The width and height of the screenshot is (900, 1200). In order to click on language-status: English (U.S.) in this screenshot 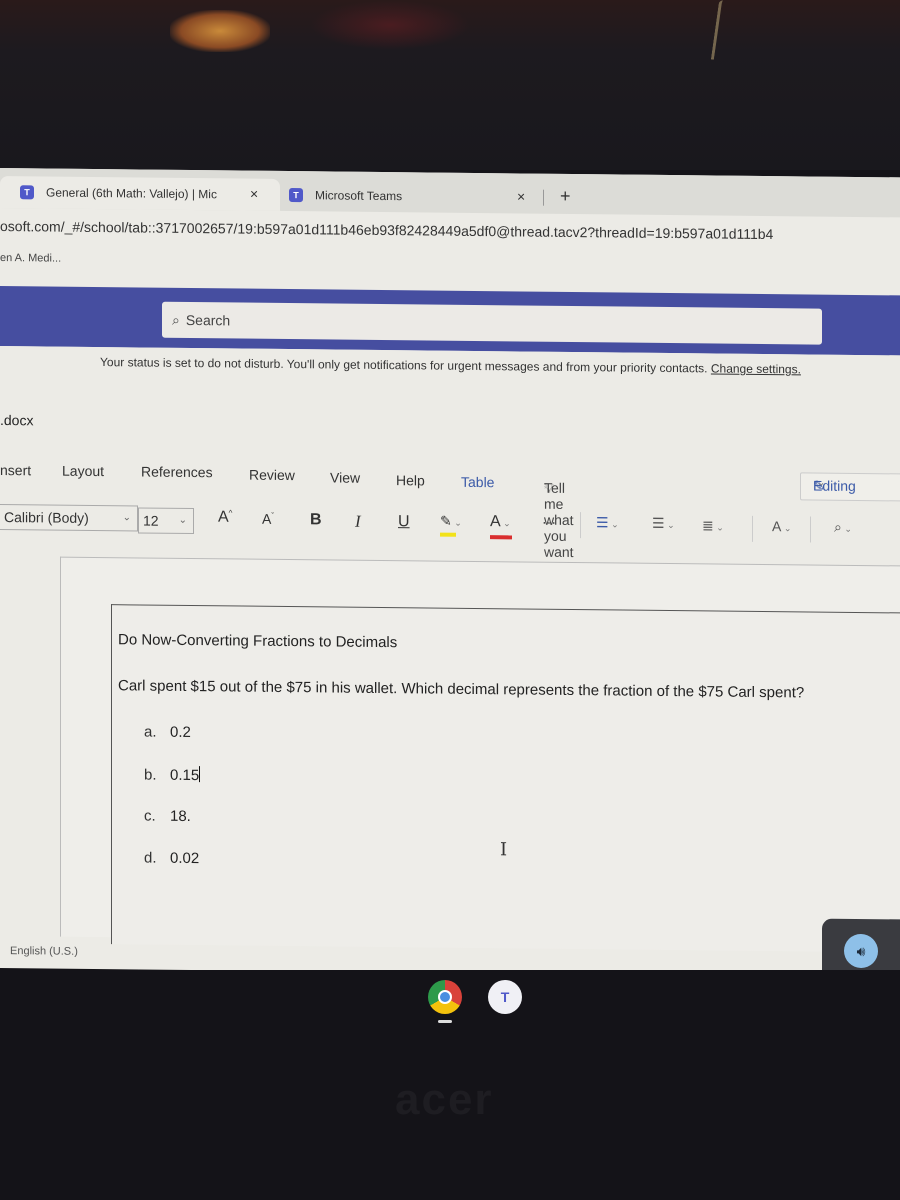, I will do `click(44, 951)`.